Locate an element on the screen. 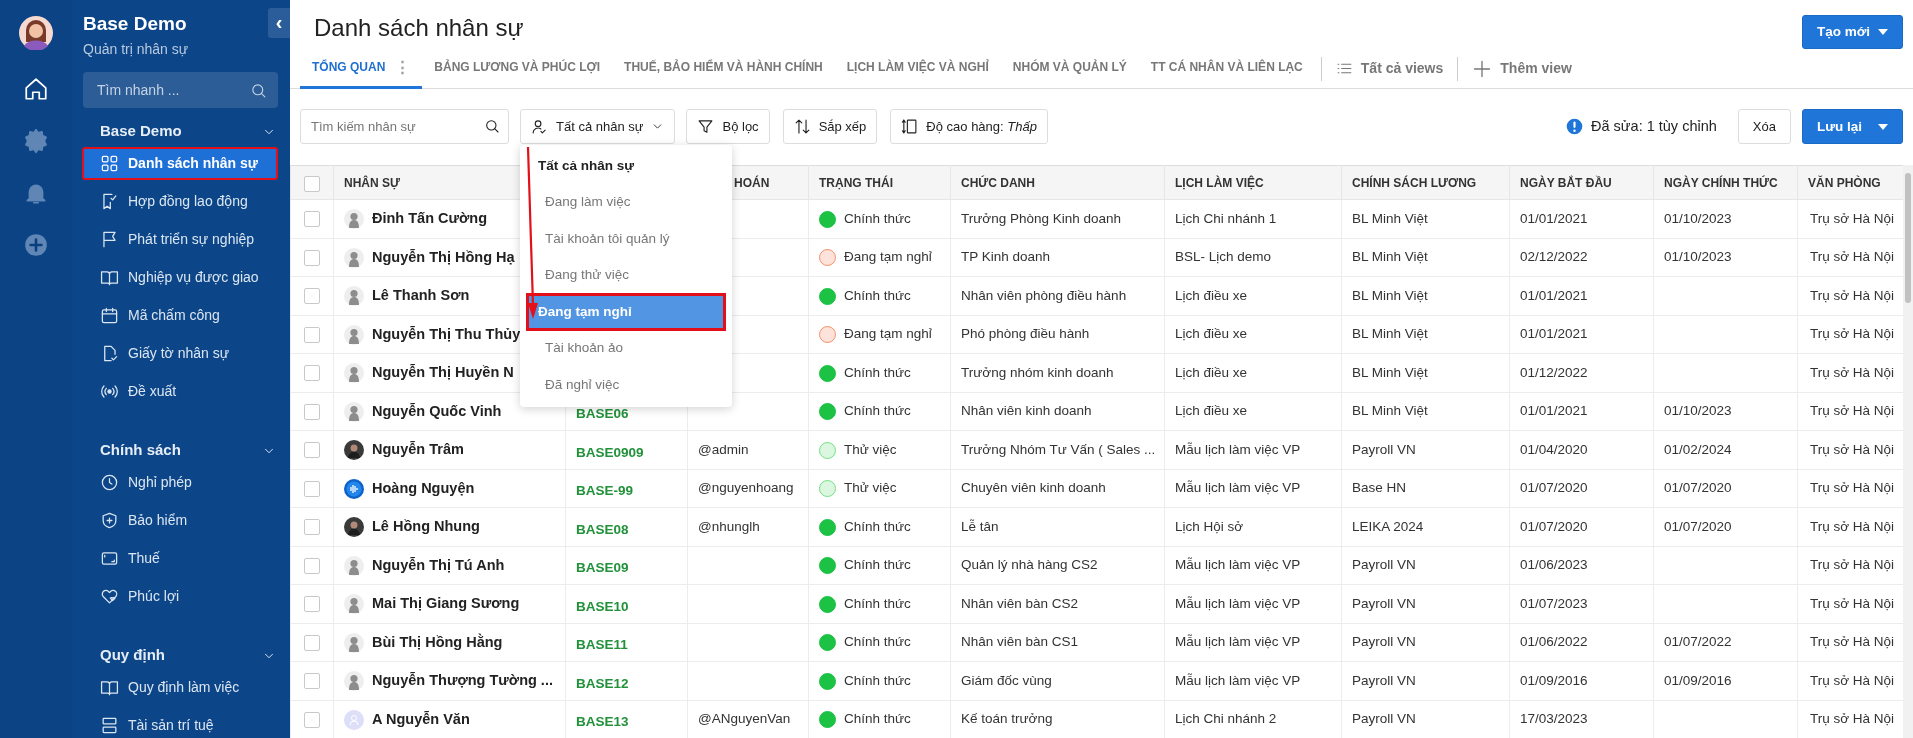 This screenshot has height=738, width=1913. calendar-icon is located at coordinates (109, 315).